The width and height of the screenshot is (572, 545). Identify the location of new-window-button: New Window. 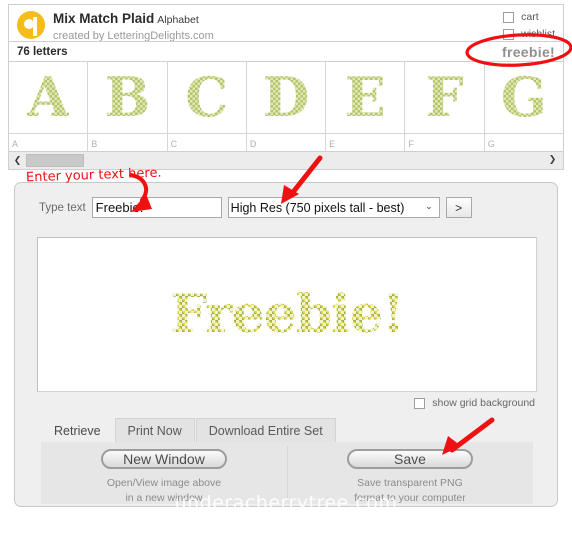
(164, 459).